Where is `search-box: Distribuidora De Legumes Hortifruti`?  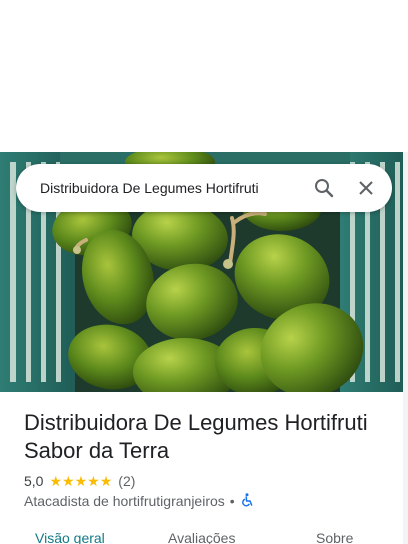
search-box: Distribuidora De Legumes Hortifruti is located at coordinates (204, 188).